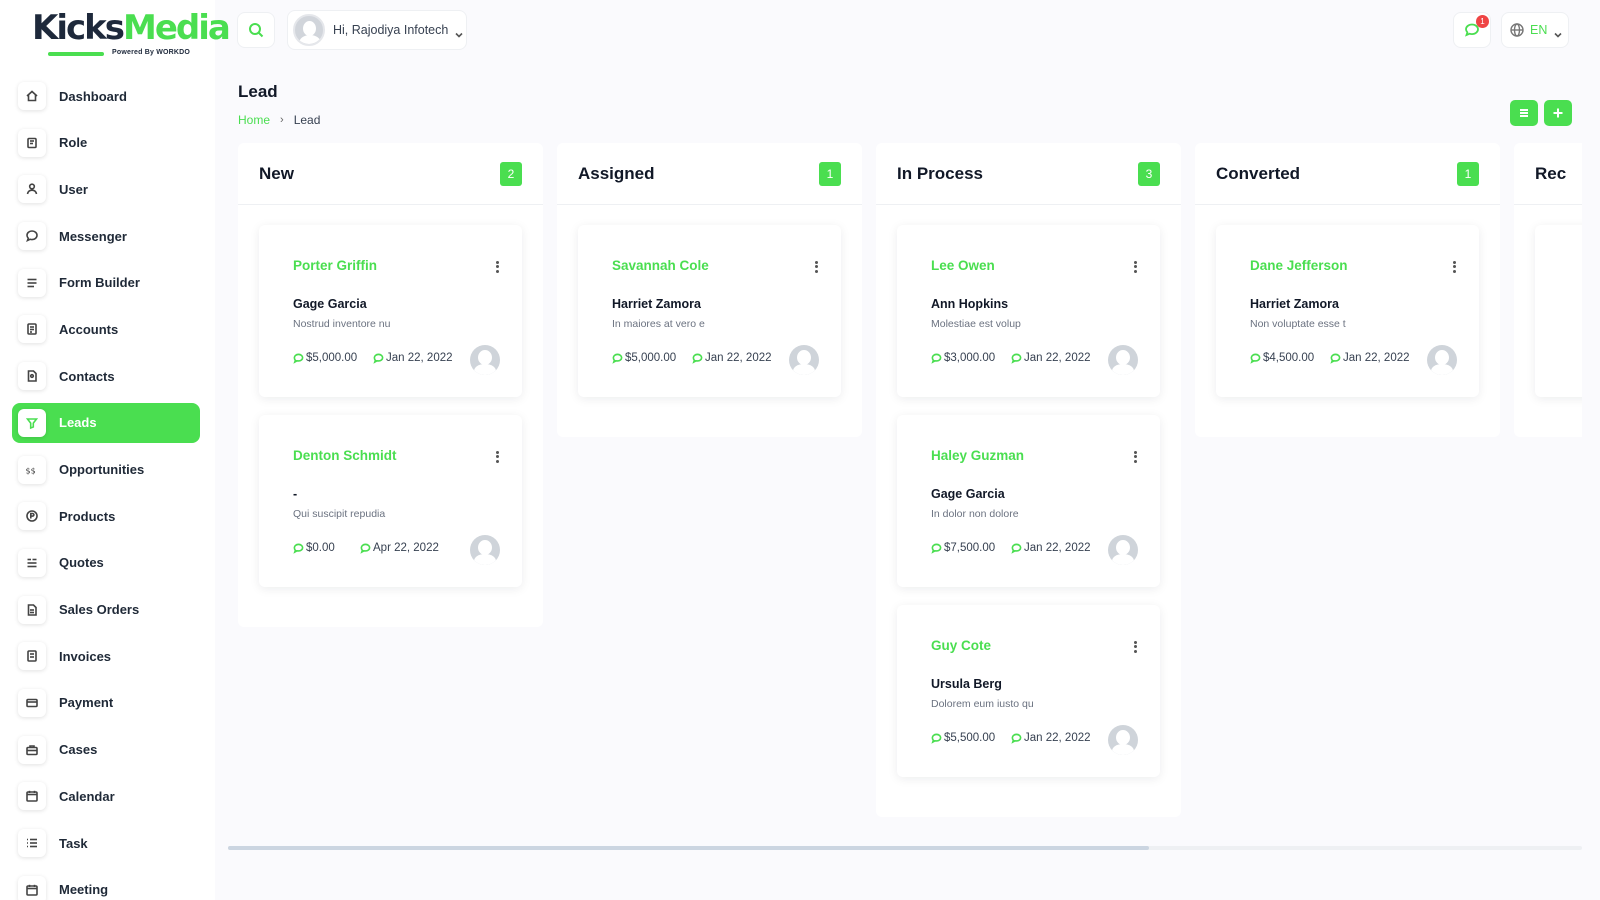 This screenshot has height=900, width=1600. What do you see at coordinates (688, 848) in the screenshot?
I see `scrollbar-thumb` at bounding box center [688, 848].